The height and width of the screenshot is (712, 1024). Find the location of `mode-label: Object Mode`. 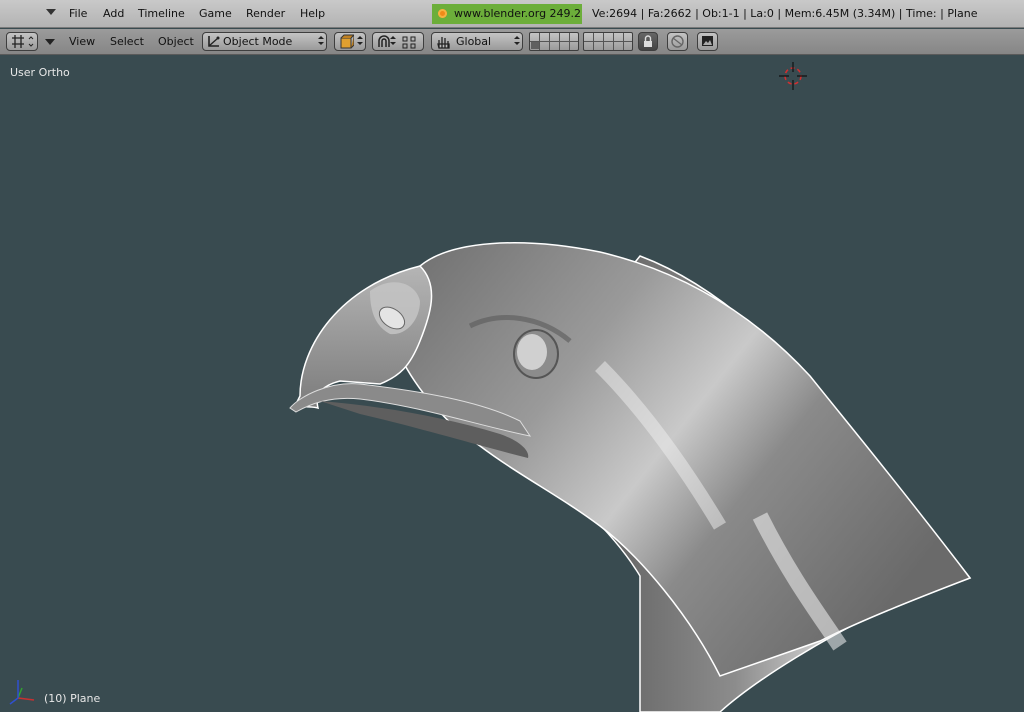

mode-label: Object Mode is located at coordinates (258, 41).